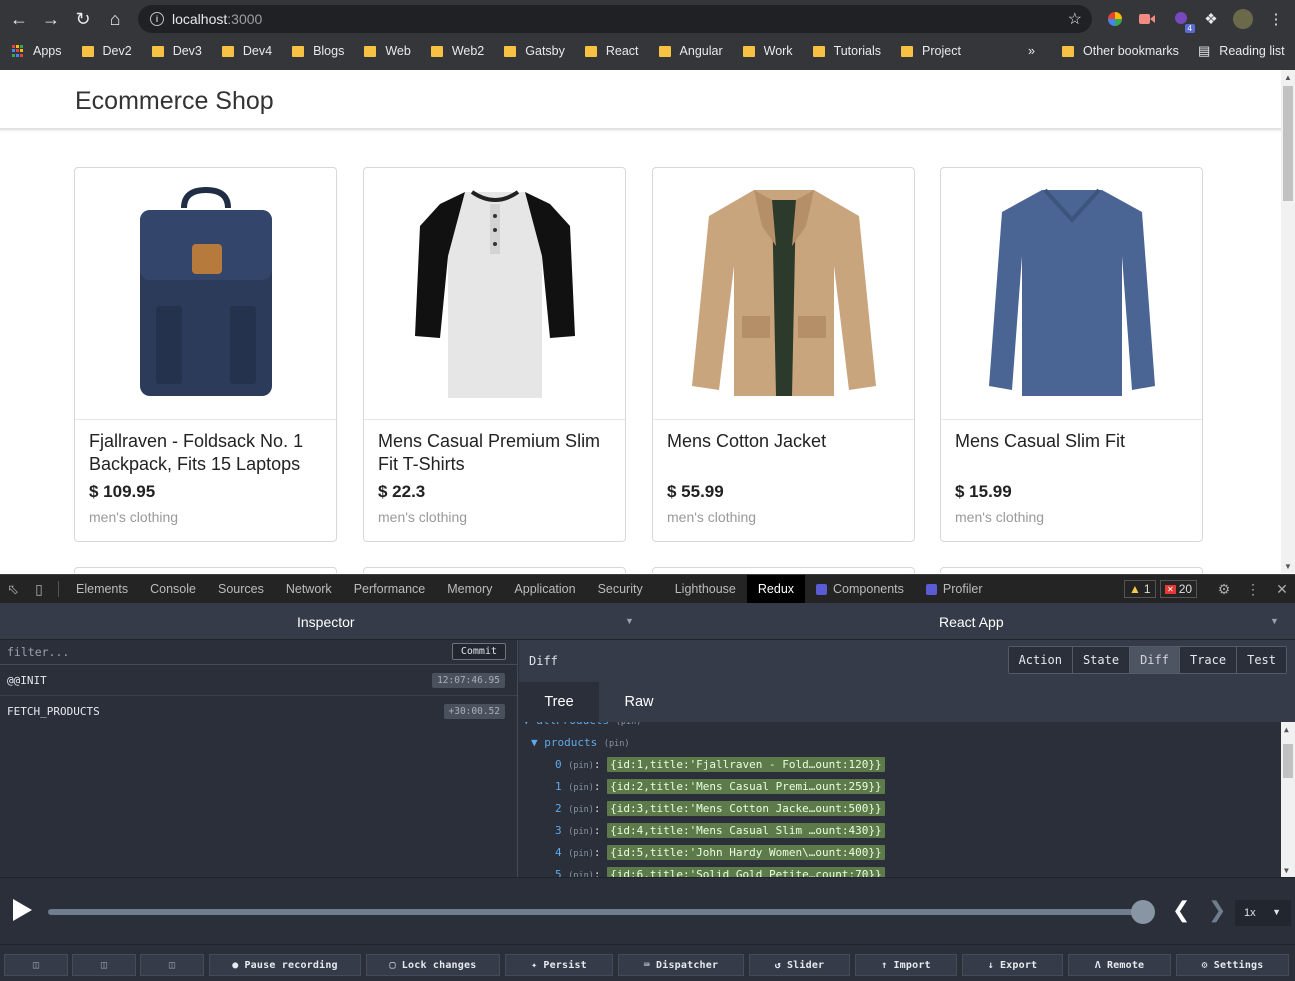  What do you see at coordinates (157, 19) in the screenshot?
I see `info-icon: i` at bounding box center [157, 19].